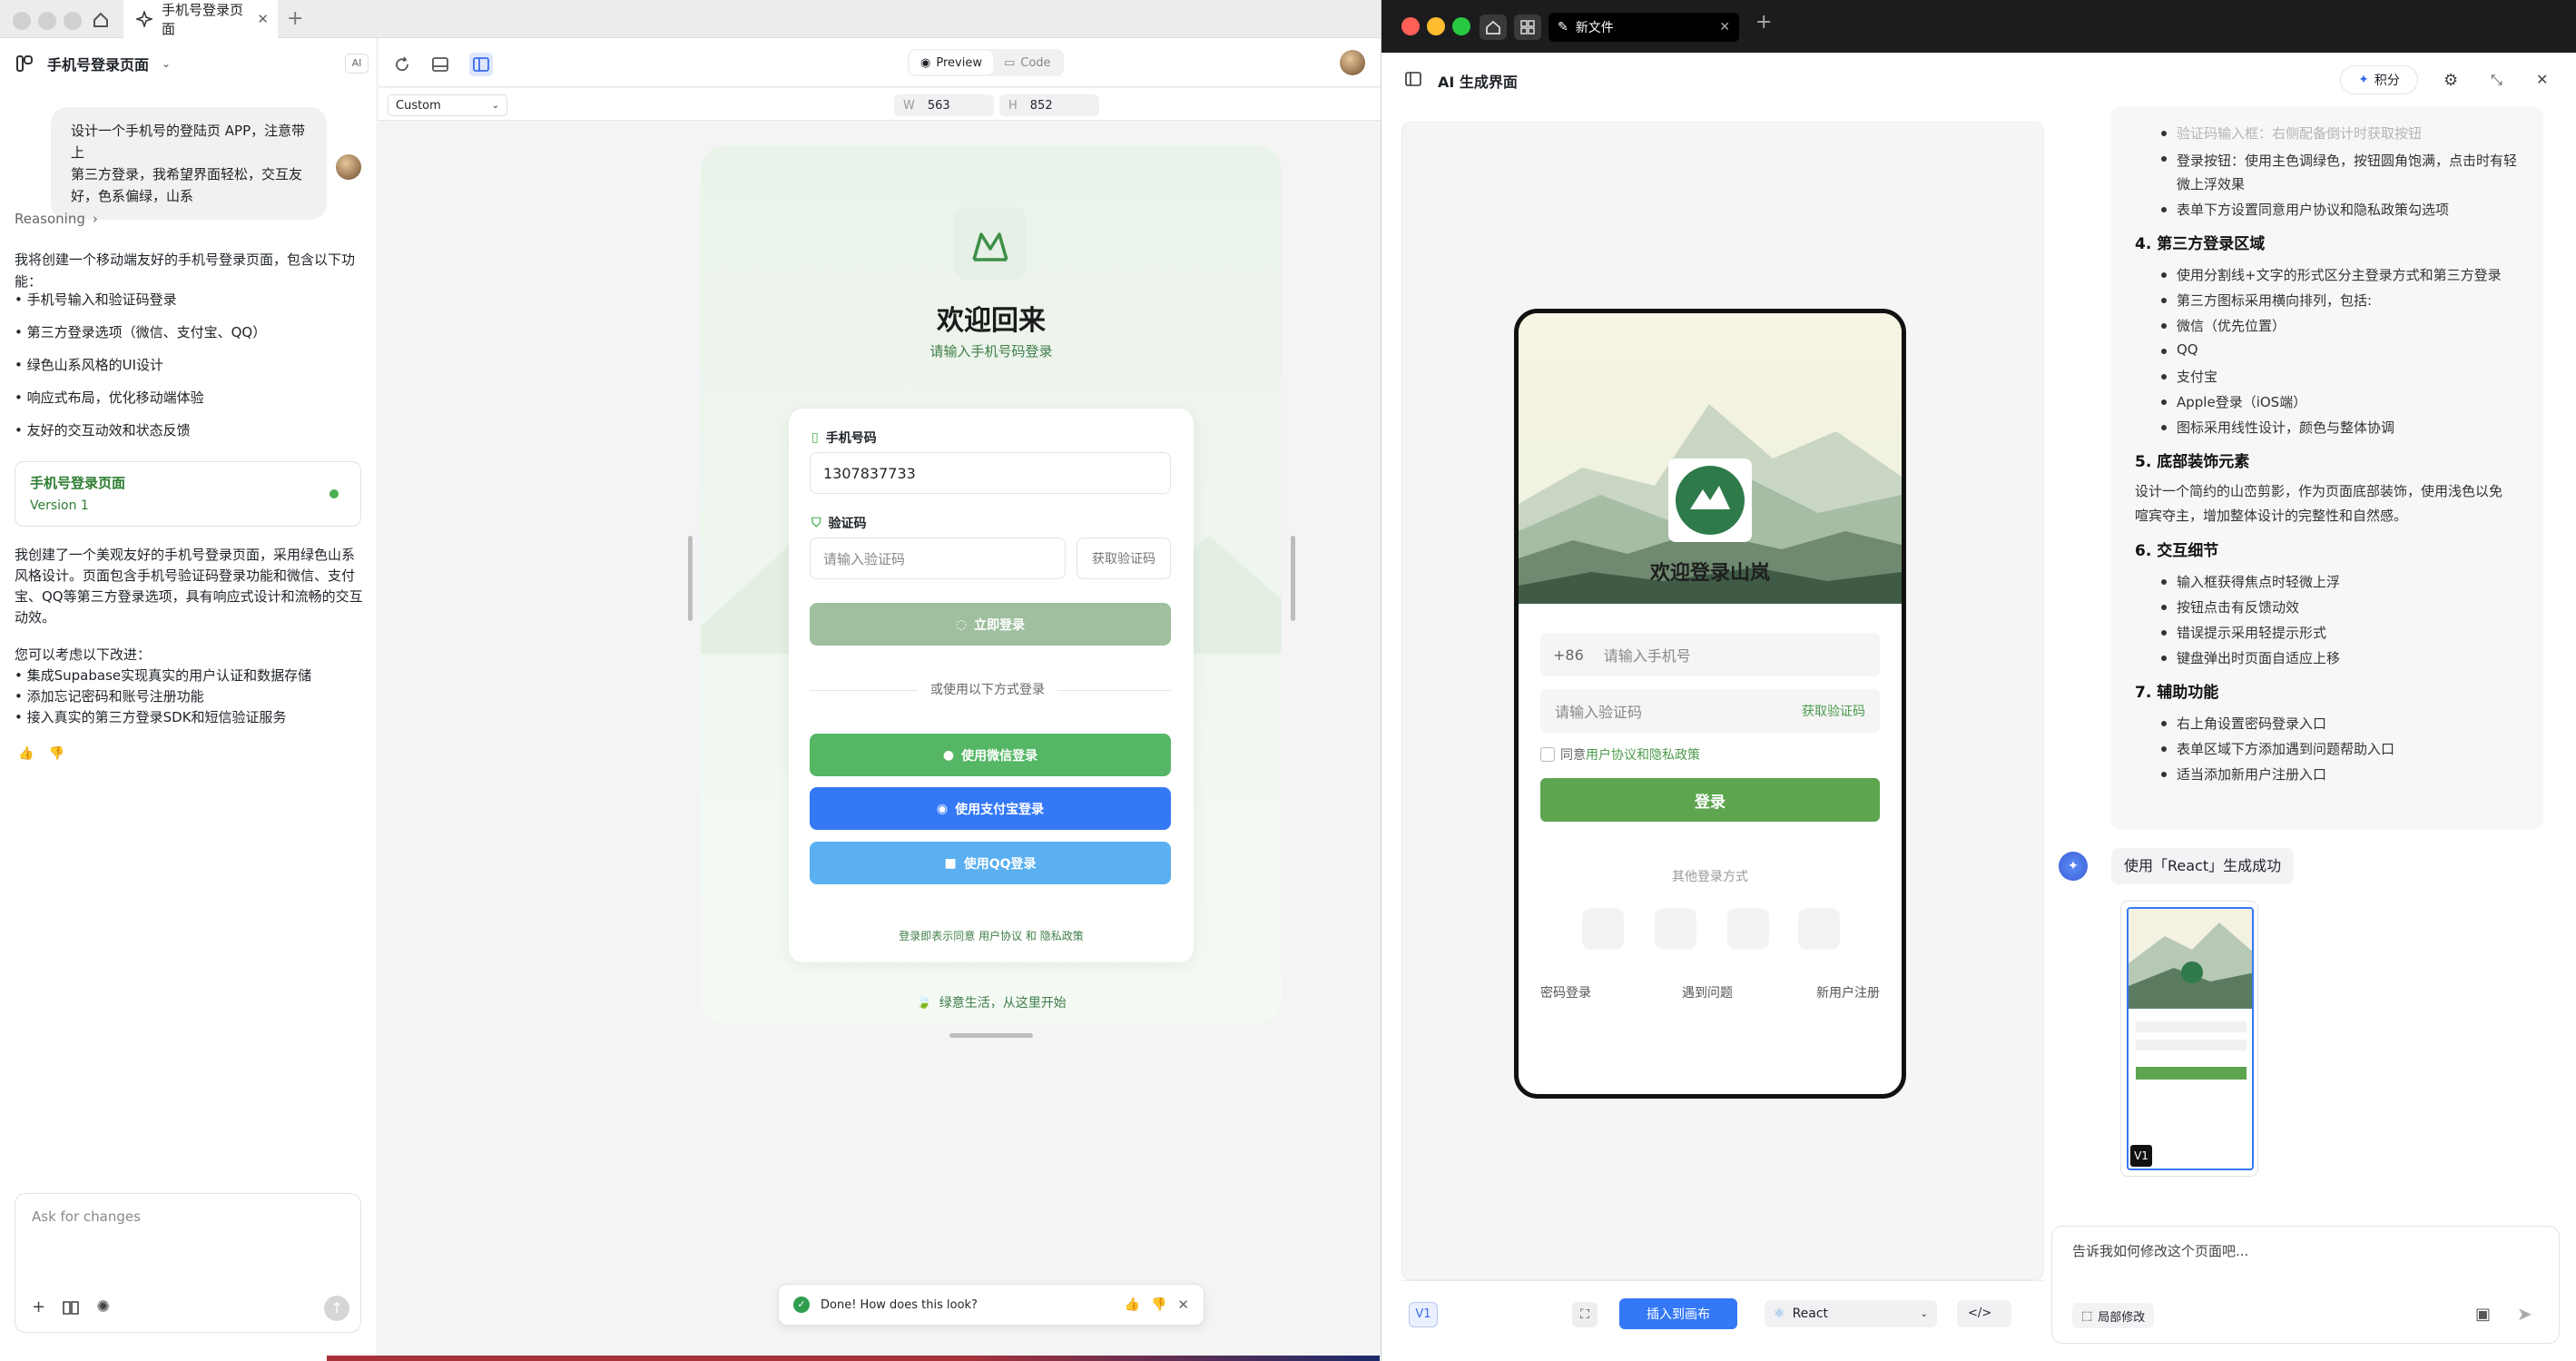 This screenshot has width=2576, height=1361. Describe the element at coordinates (1603, 929) in the screenshot. I see `wechat-icon` at that location.